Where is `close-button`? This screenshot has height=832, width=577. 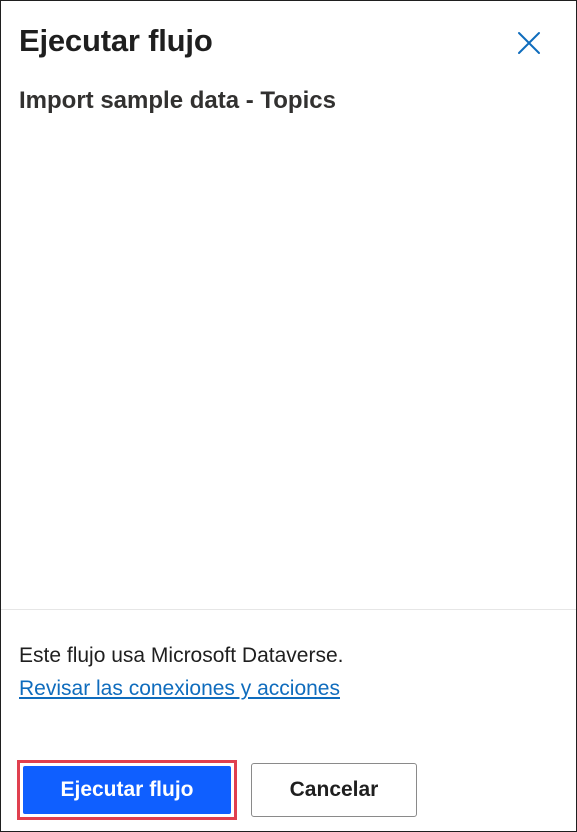
close-button is located at coordinates (529, 45).